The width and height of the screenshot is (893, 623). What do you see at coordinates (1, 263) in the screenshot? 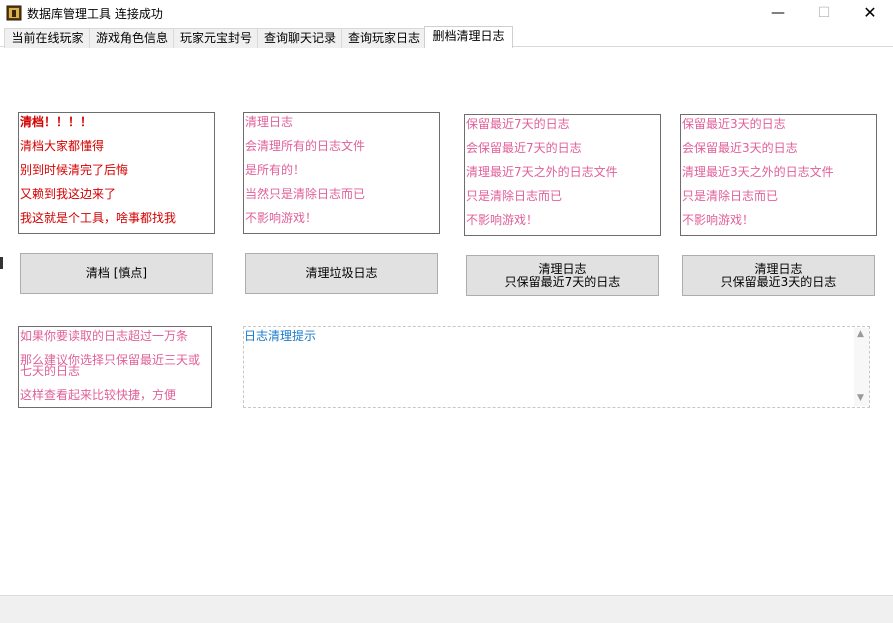
I see `window-edge-marker` at bounding box center [1, 263].